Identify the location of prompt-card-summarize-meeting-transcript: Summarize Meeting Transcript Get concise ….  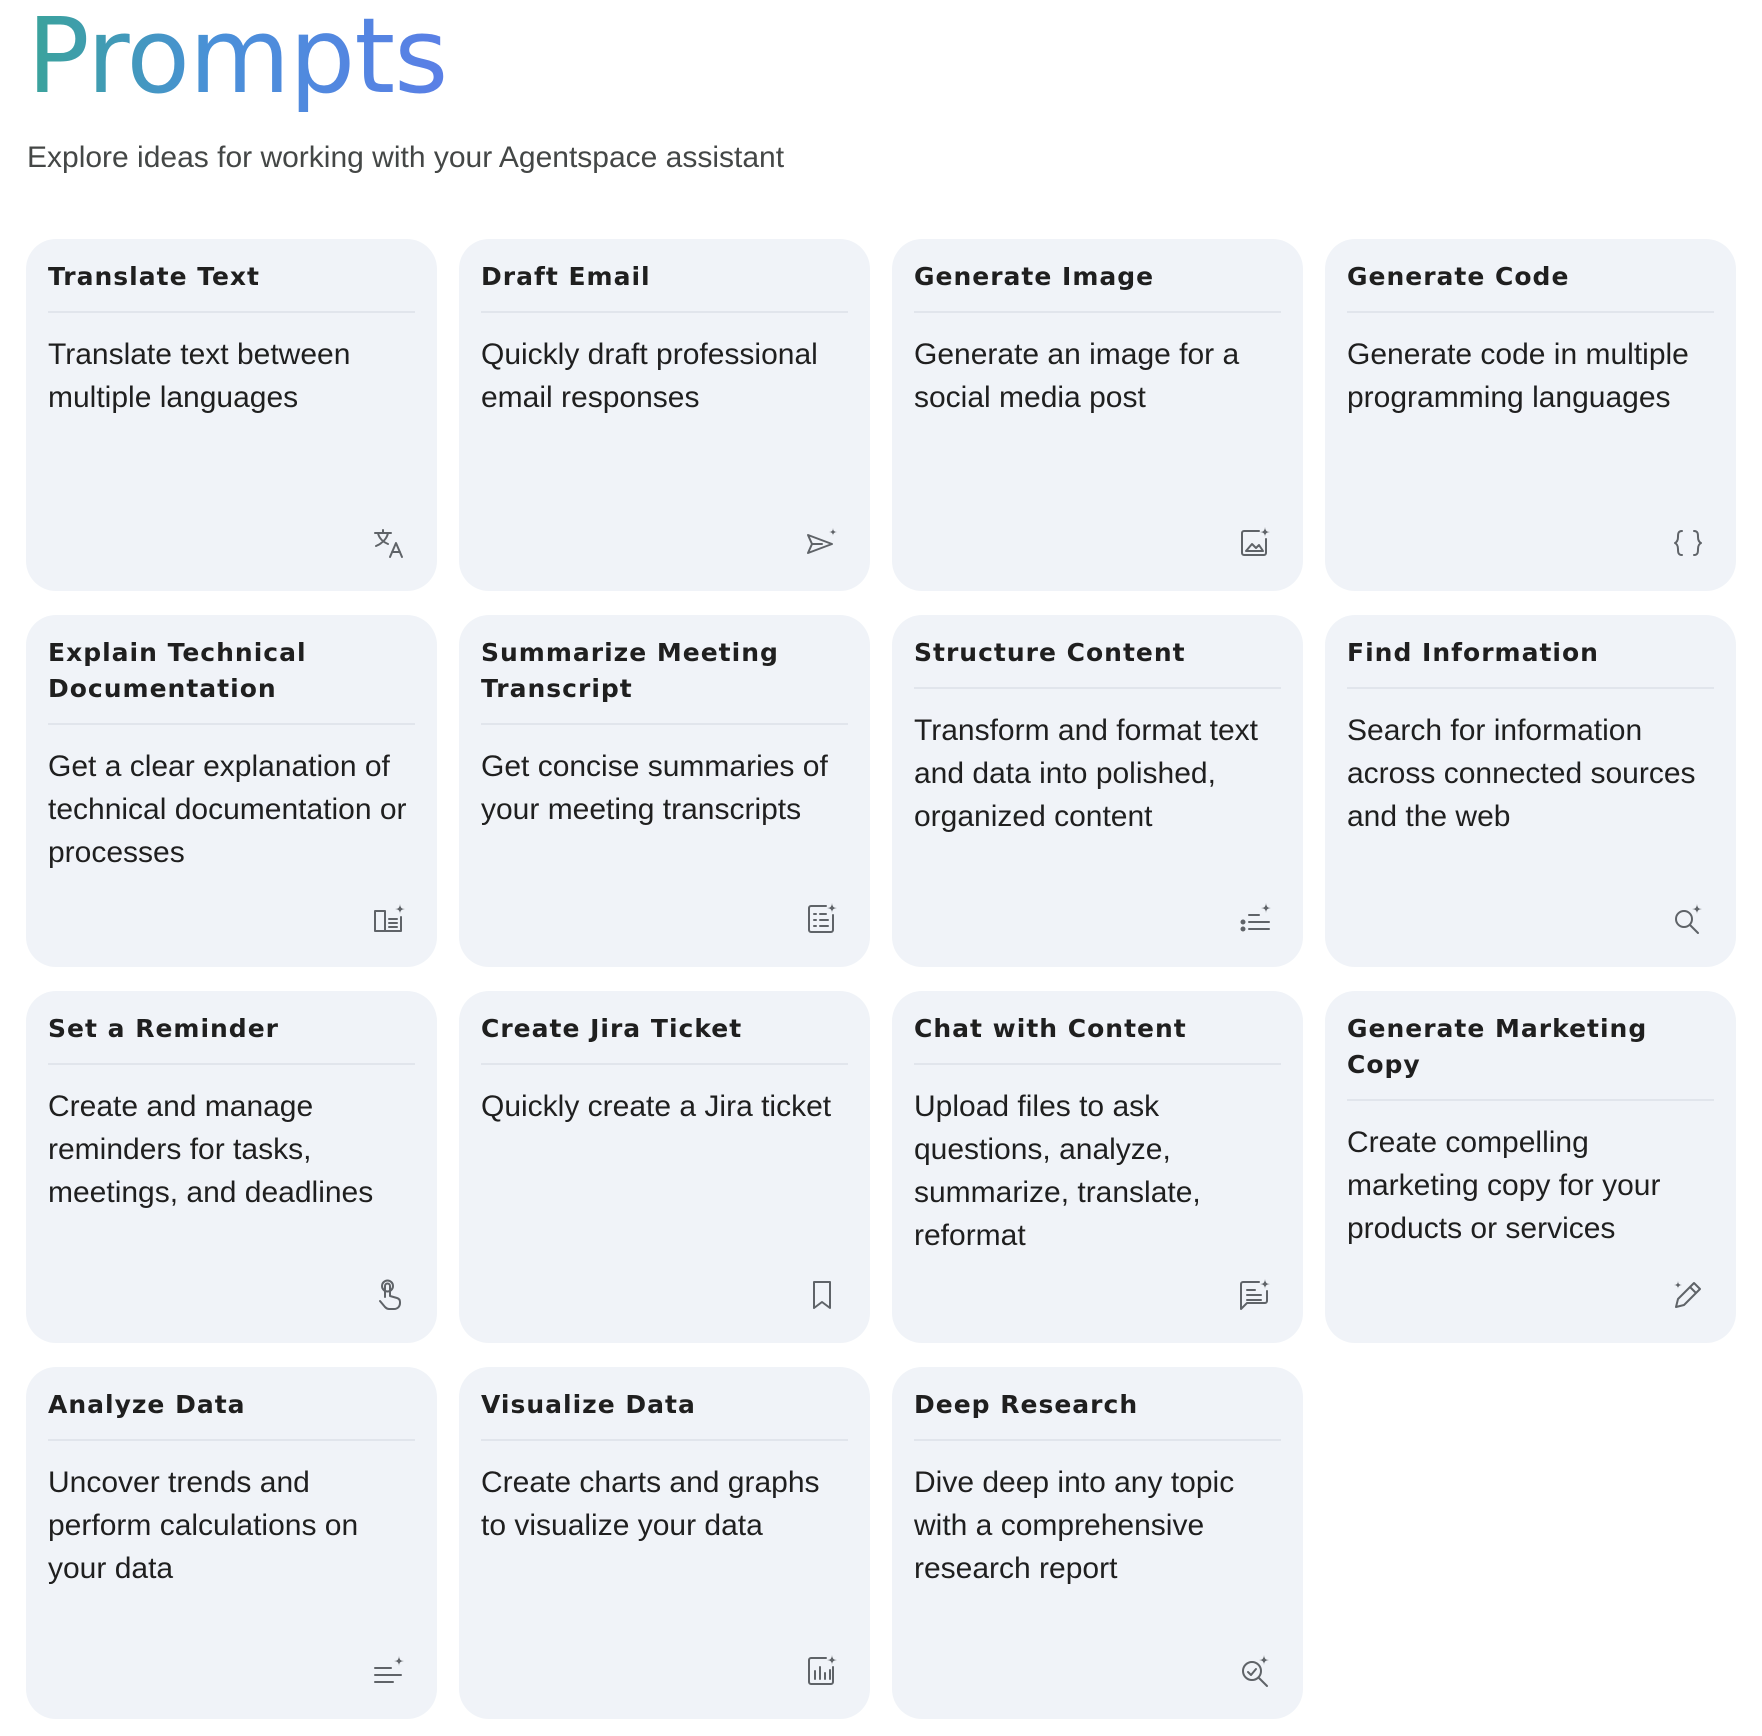
(664, 791).